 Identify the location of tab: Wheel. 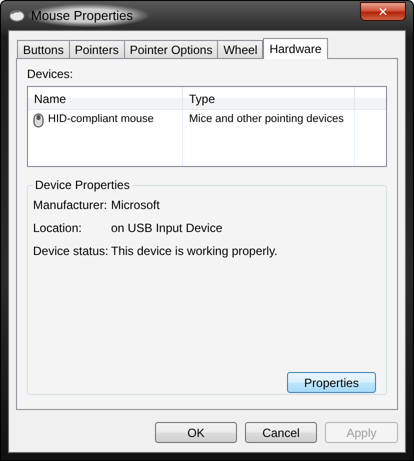
(240, 49).